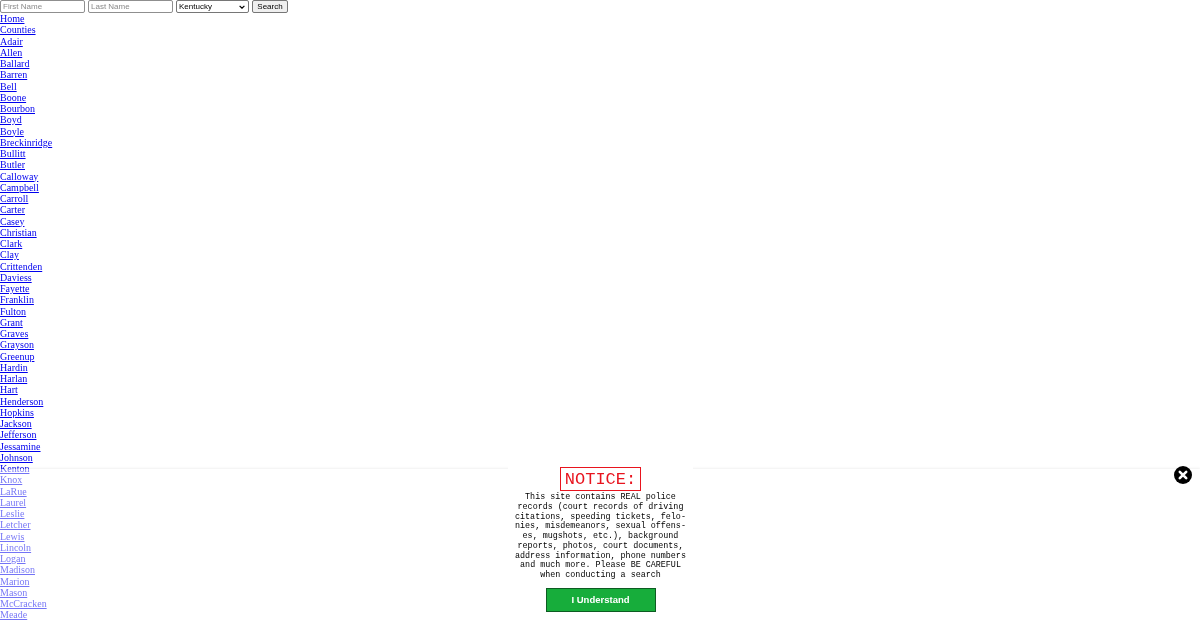 This screenshot has width=1200, height=620. I want to click on close-icon, so click(1183, 475).